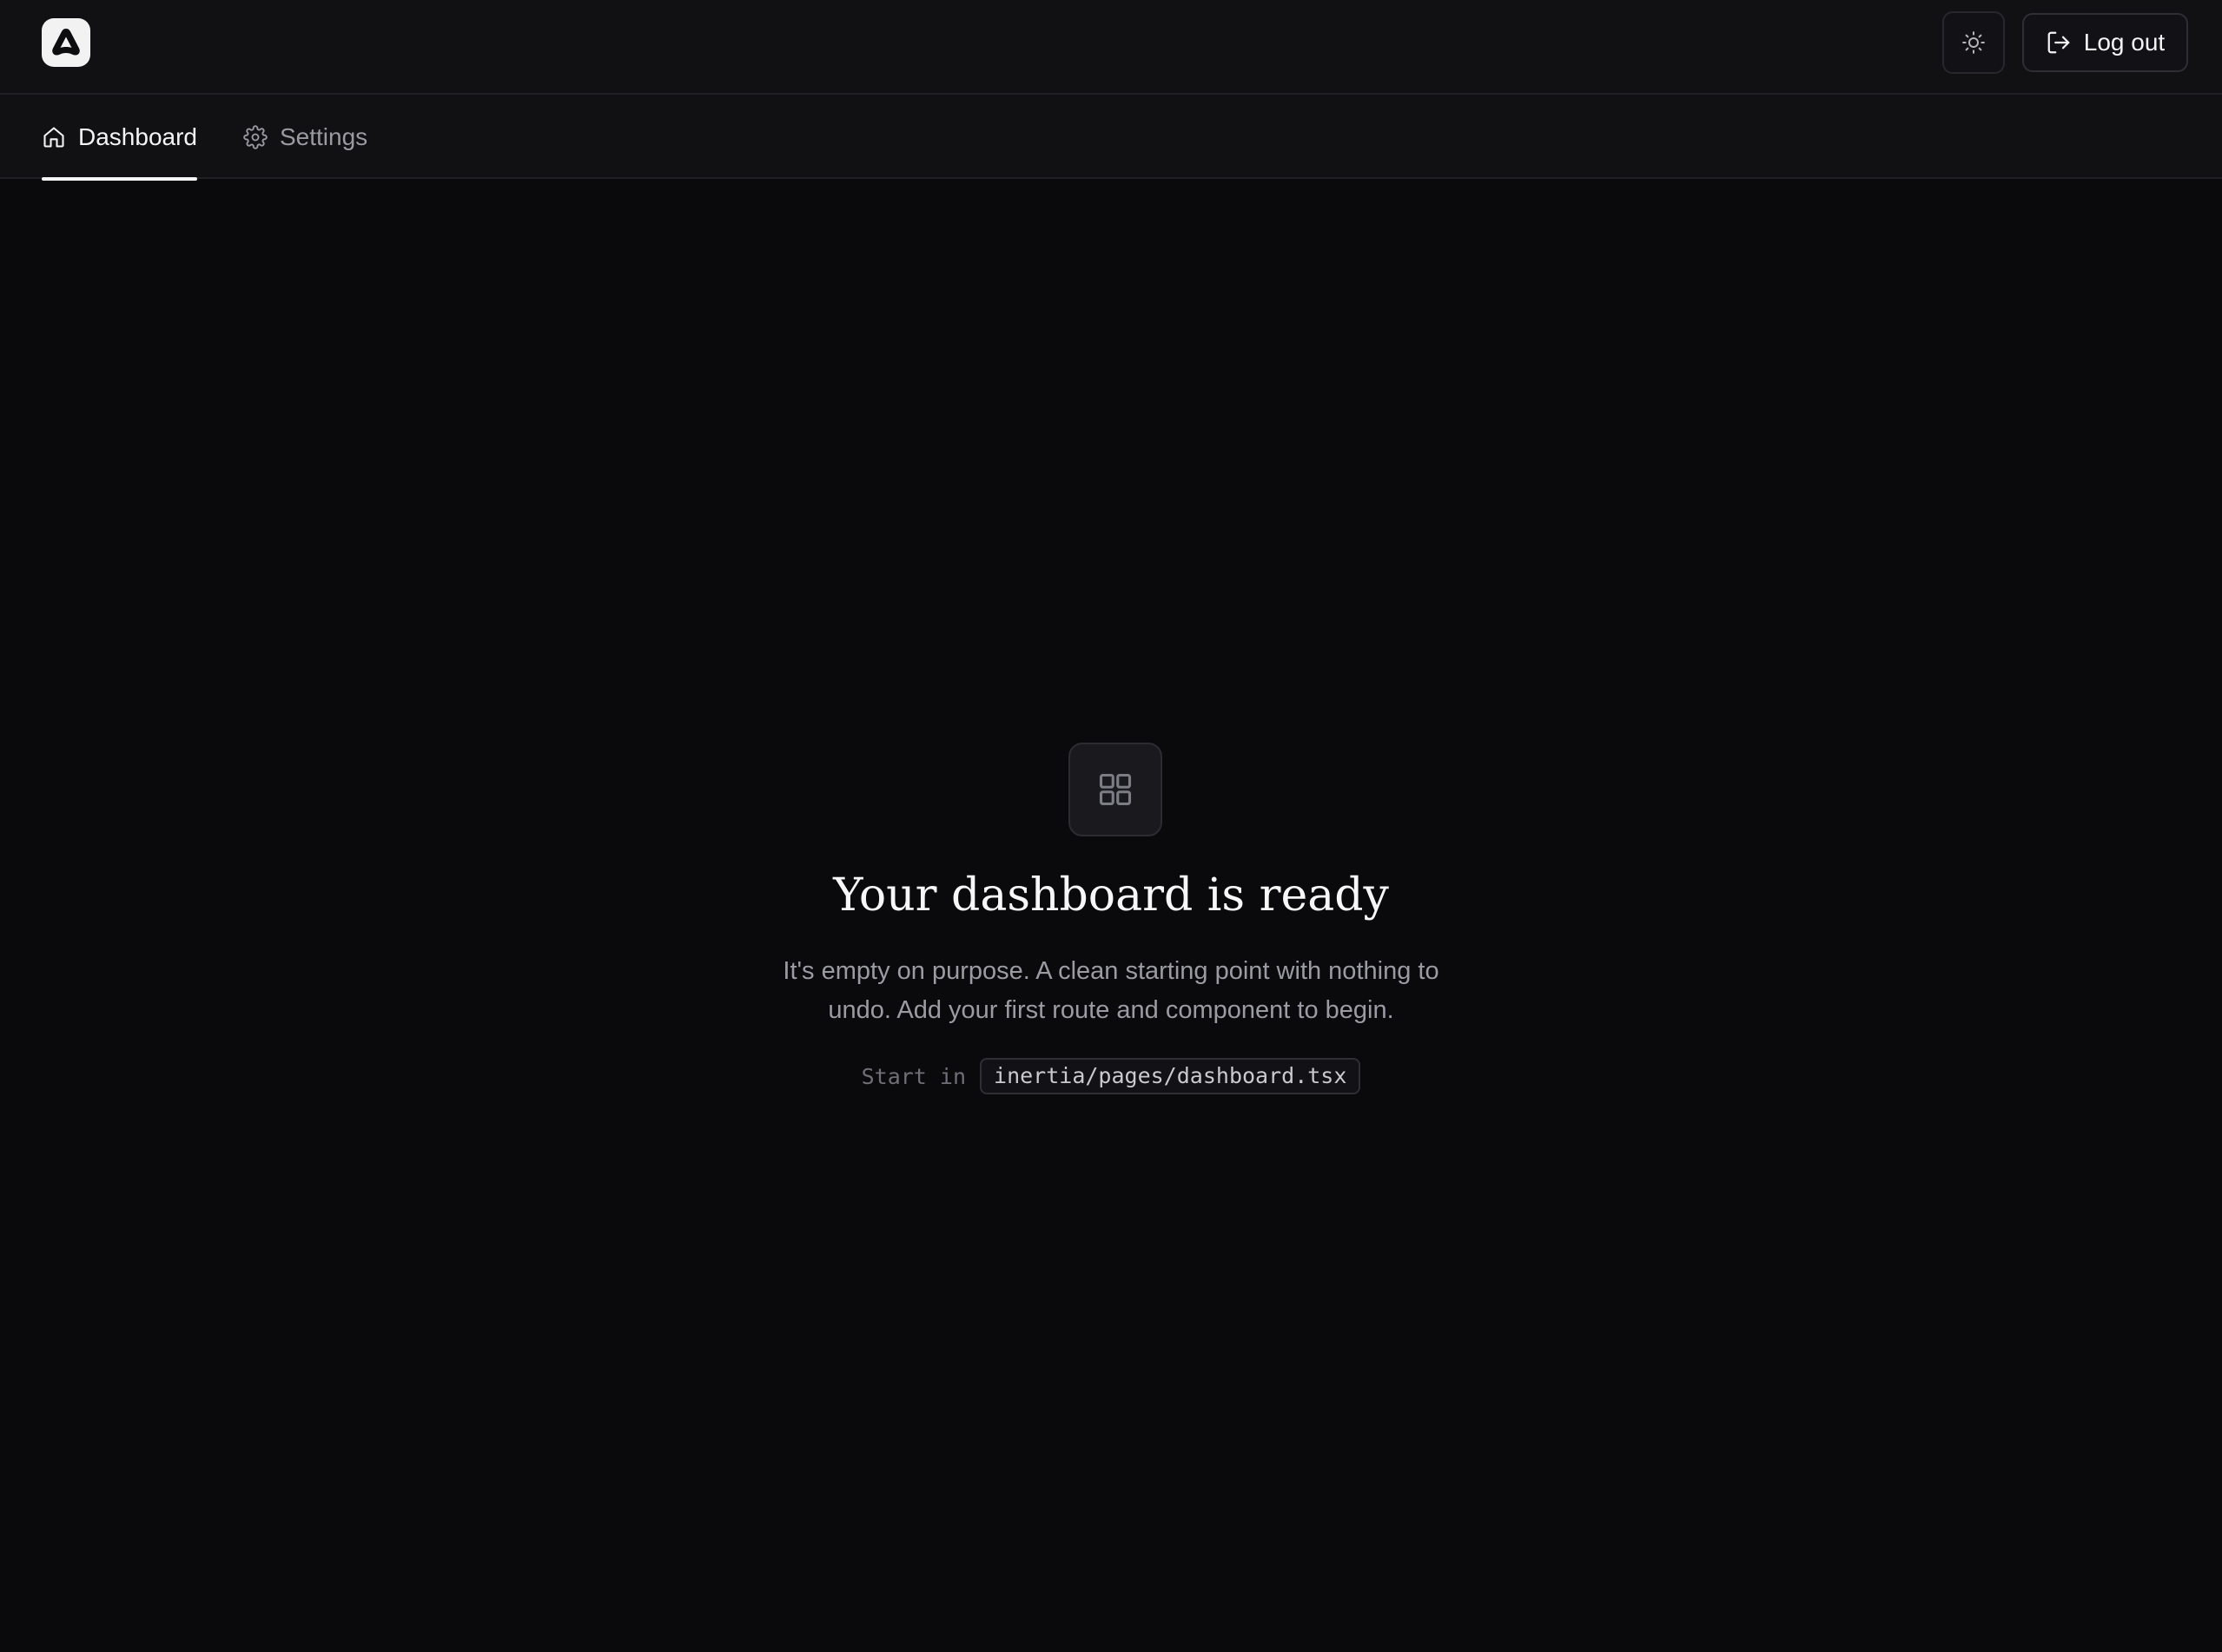  What do you see at coordinates (2124, 42) in the screenshot?
I see `log-out-label: Log out` at bounding box center [2124, 42].